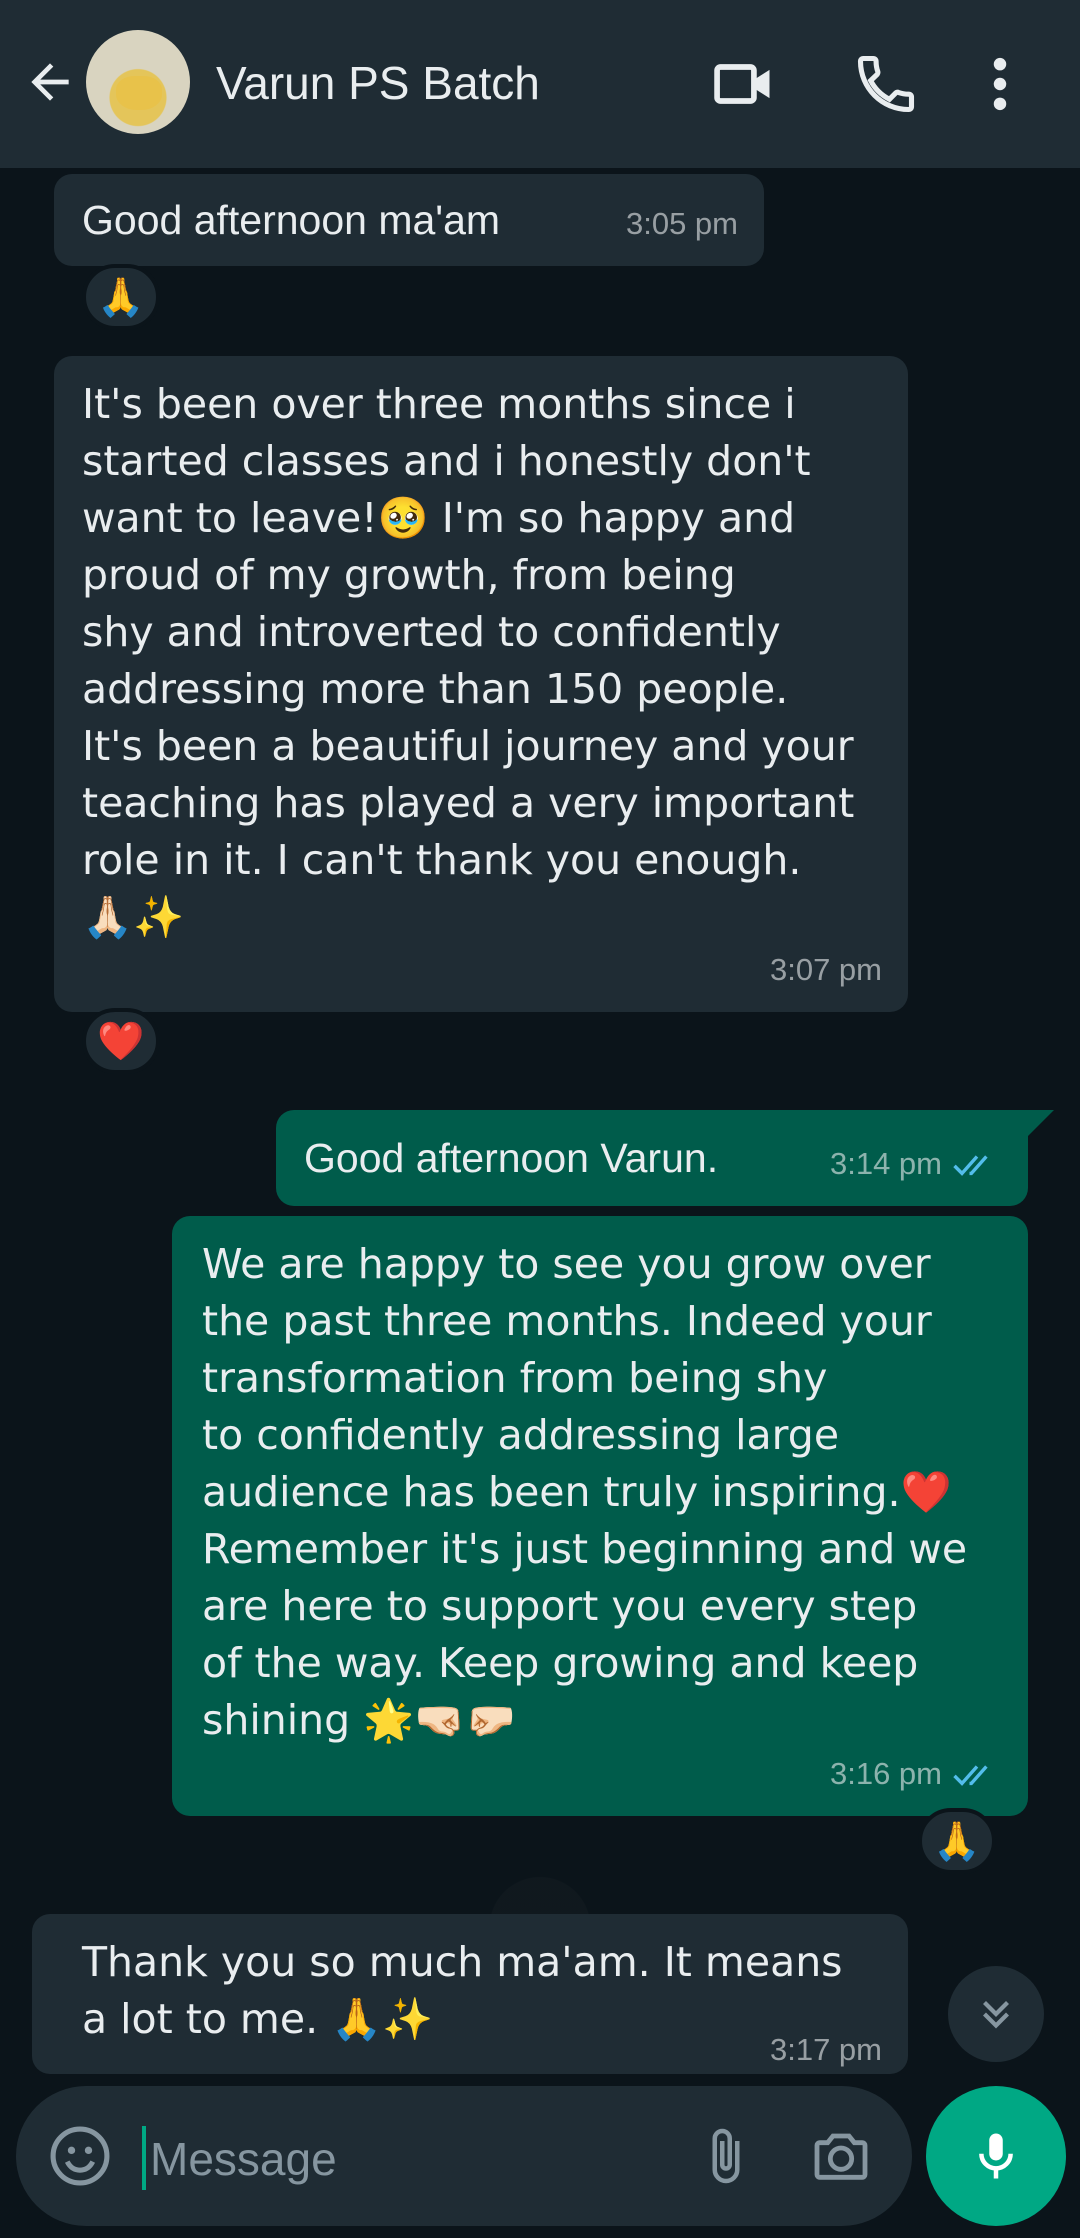 This screenshot has width=1080, height=2238. I want to click on voice-message-button, so click(996, 2156).